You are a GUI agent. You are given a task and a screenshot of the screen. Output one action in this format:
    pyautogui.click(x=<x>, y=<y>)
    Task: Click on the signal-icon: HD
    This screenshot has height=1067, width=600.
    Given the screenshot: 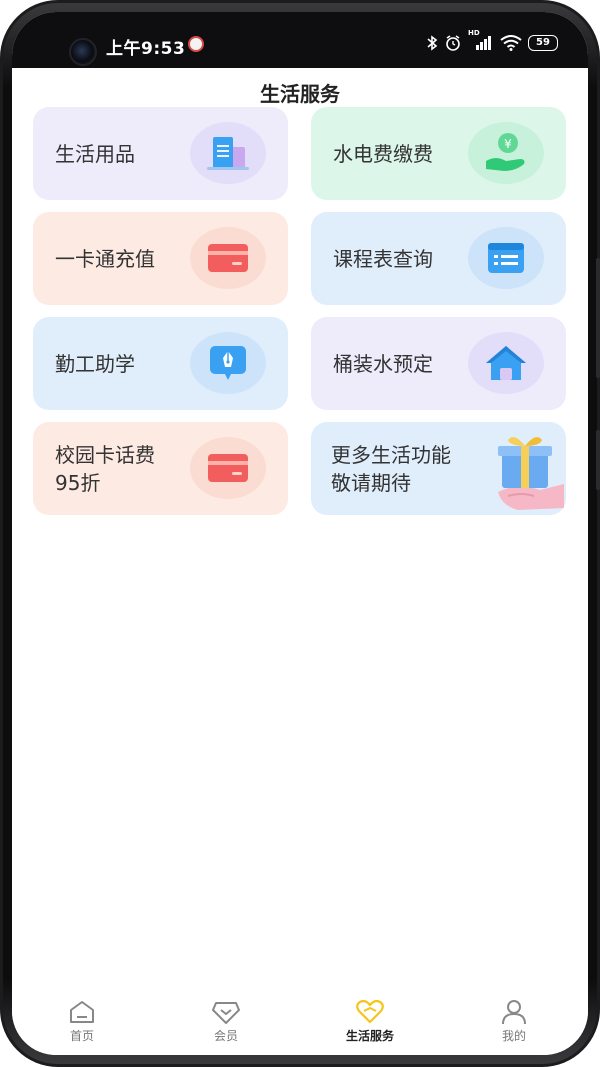 What is the action you would take?
    pyautogui.click(x=481, y=40)
    